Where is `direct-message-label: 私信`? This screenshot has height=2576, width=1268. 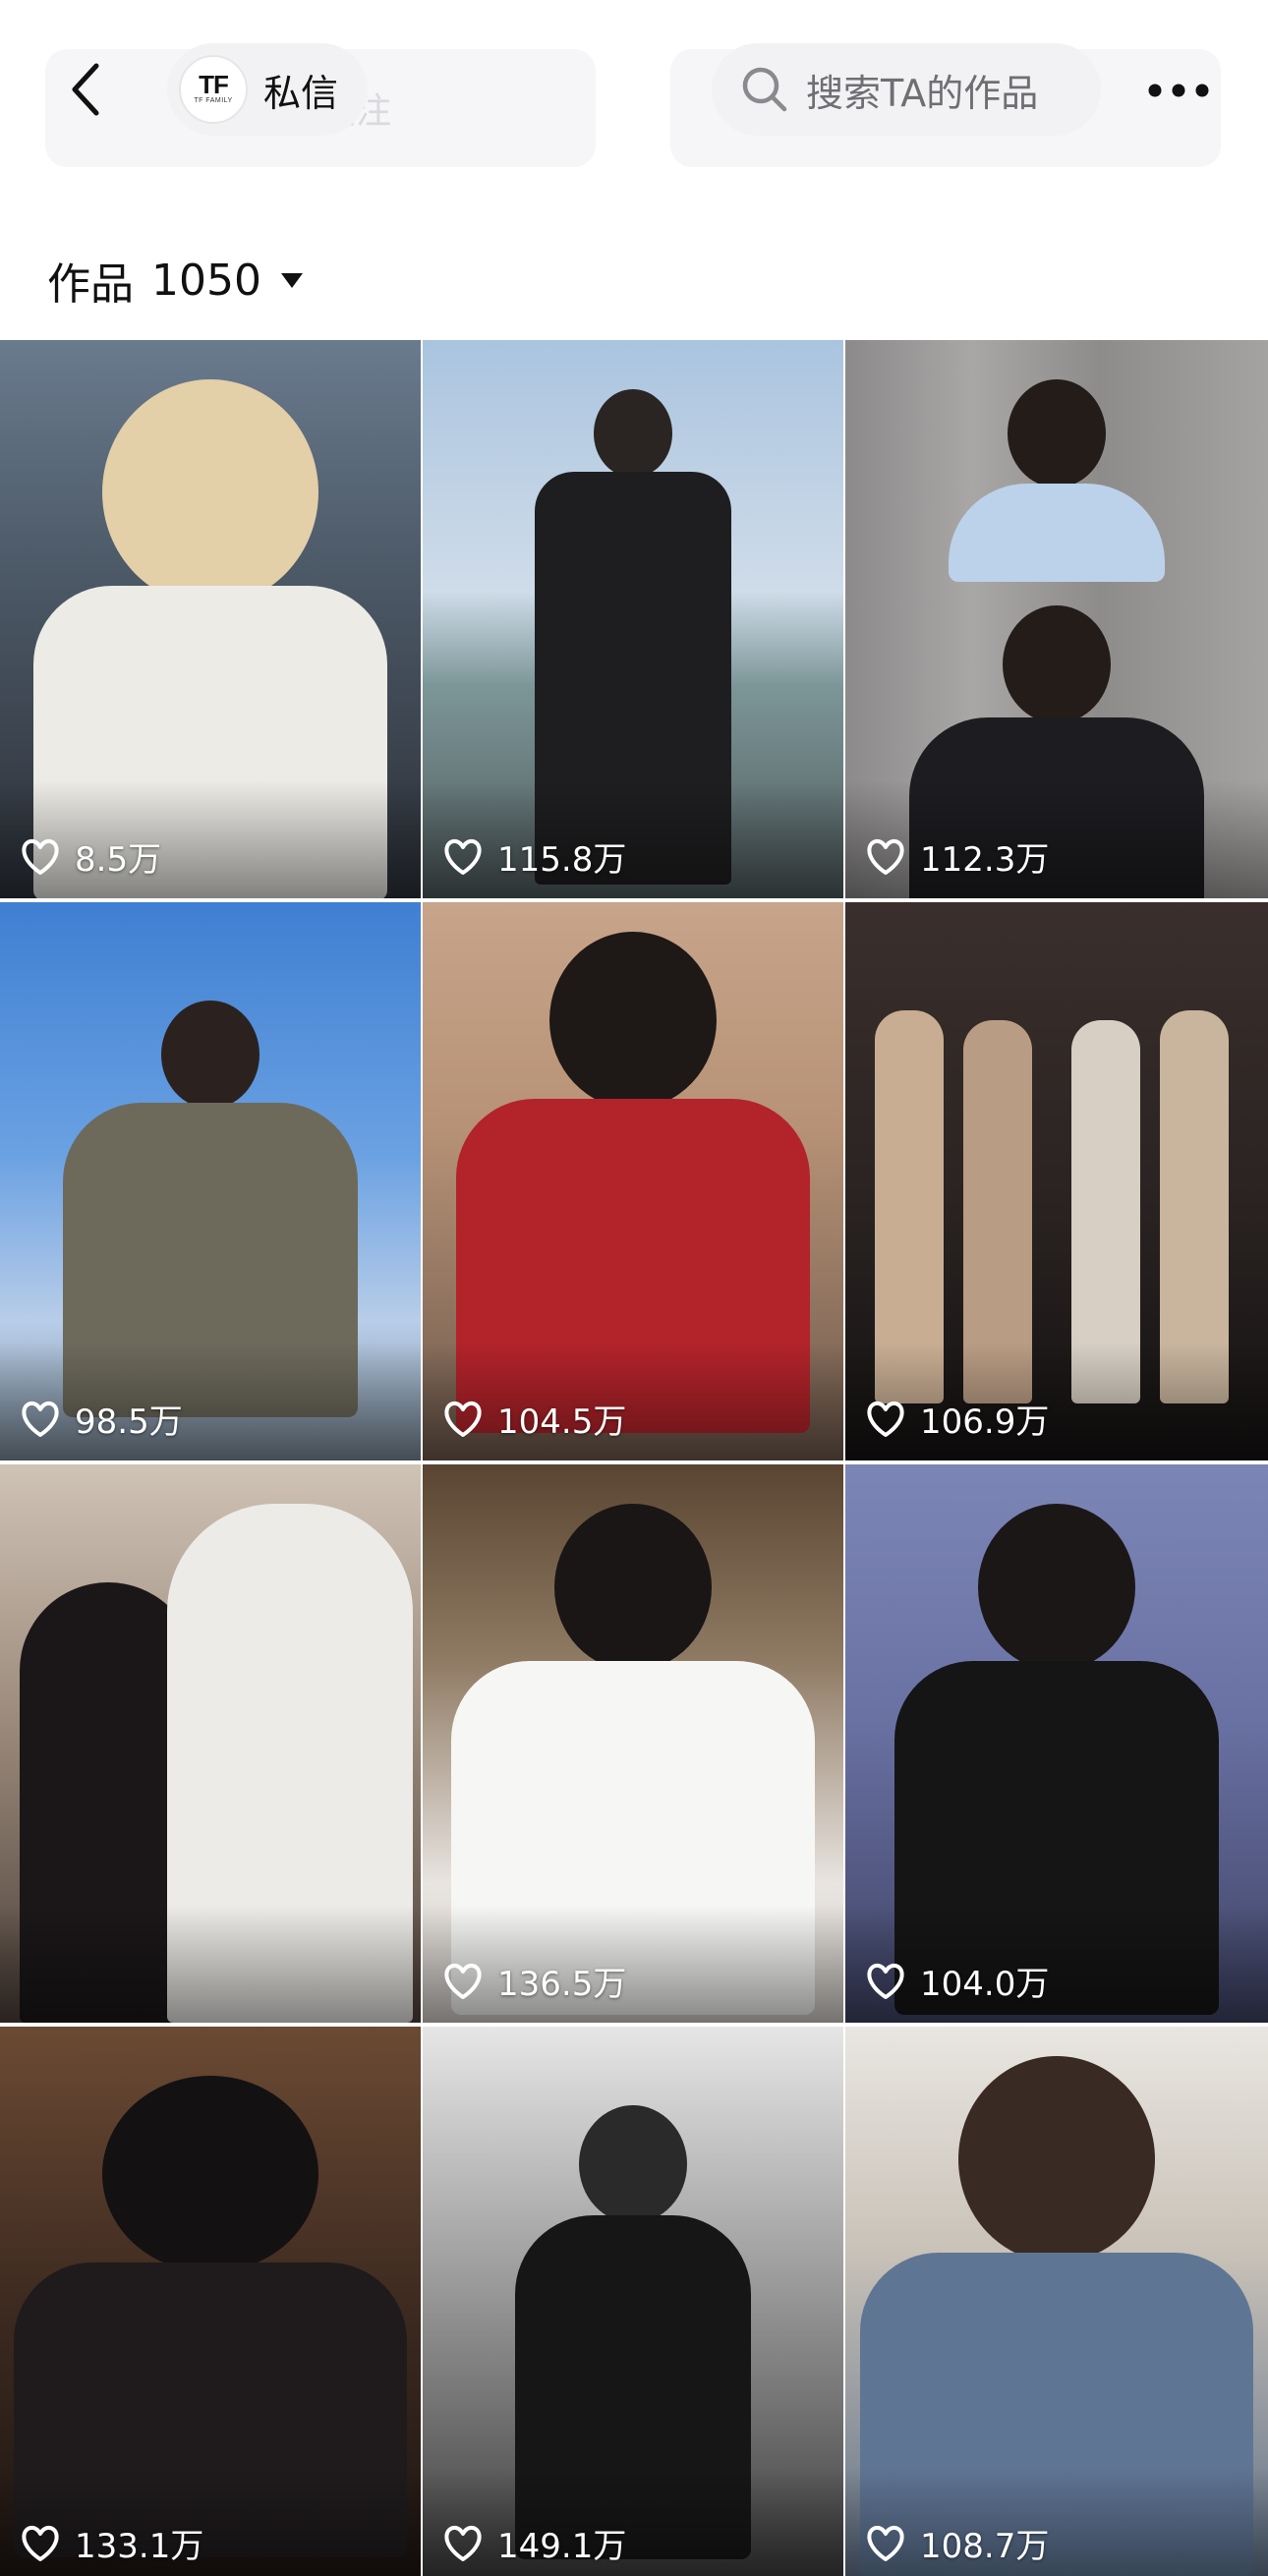 direct-message-label: 私信 is located at coordinates (301, 93).